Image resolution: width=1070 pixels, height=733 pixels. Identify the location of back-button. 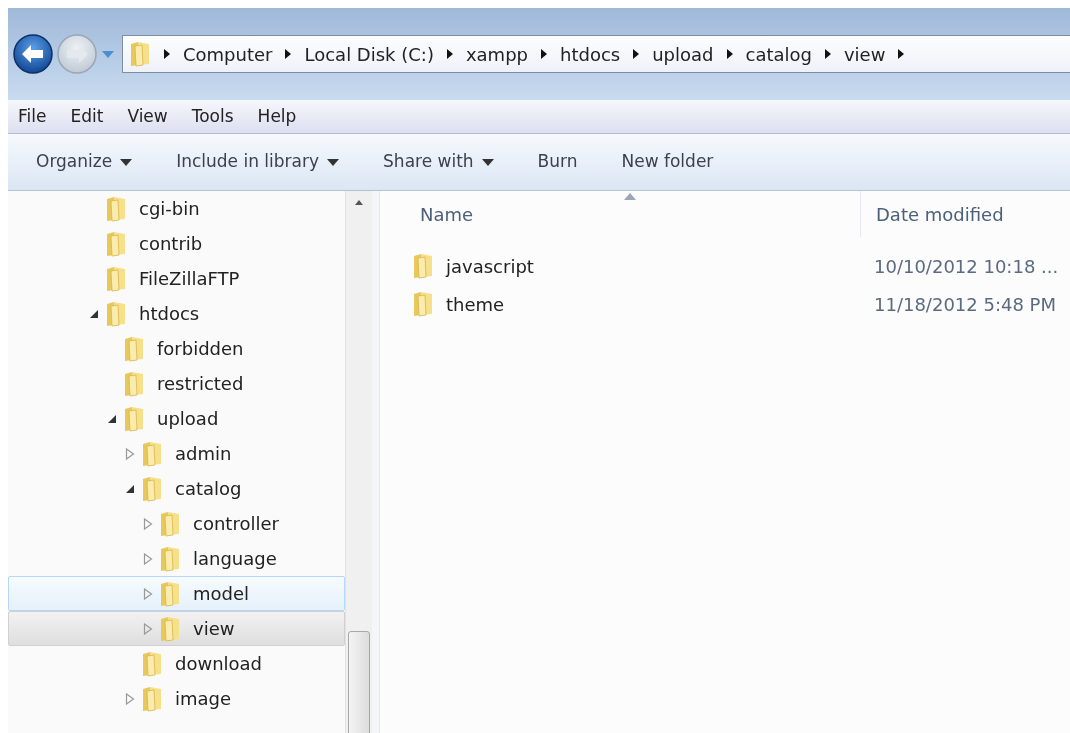
(33, 54).